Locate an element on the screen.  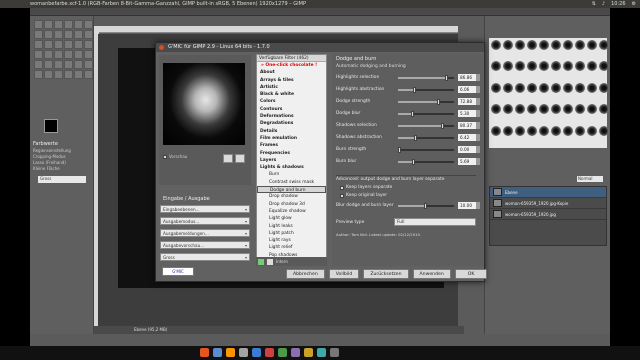
perspective-clone-icon is located at coordinates (58, 74).